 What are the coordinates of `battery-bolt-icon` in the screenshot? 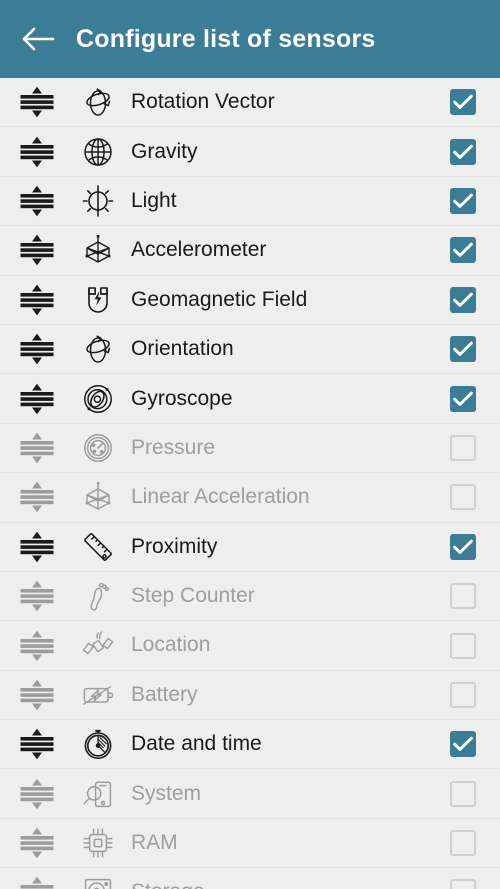 It's located at (98, 694).